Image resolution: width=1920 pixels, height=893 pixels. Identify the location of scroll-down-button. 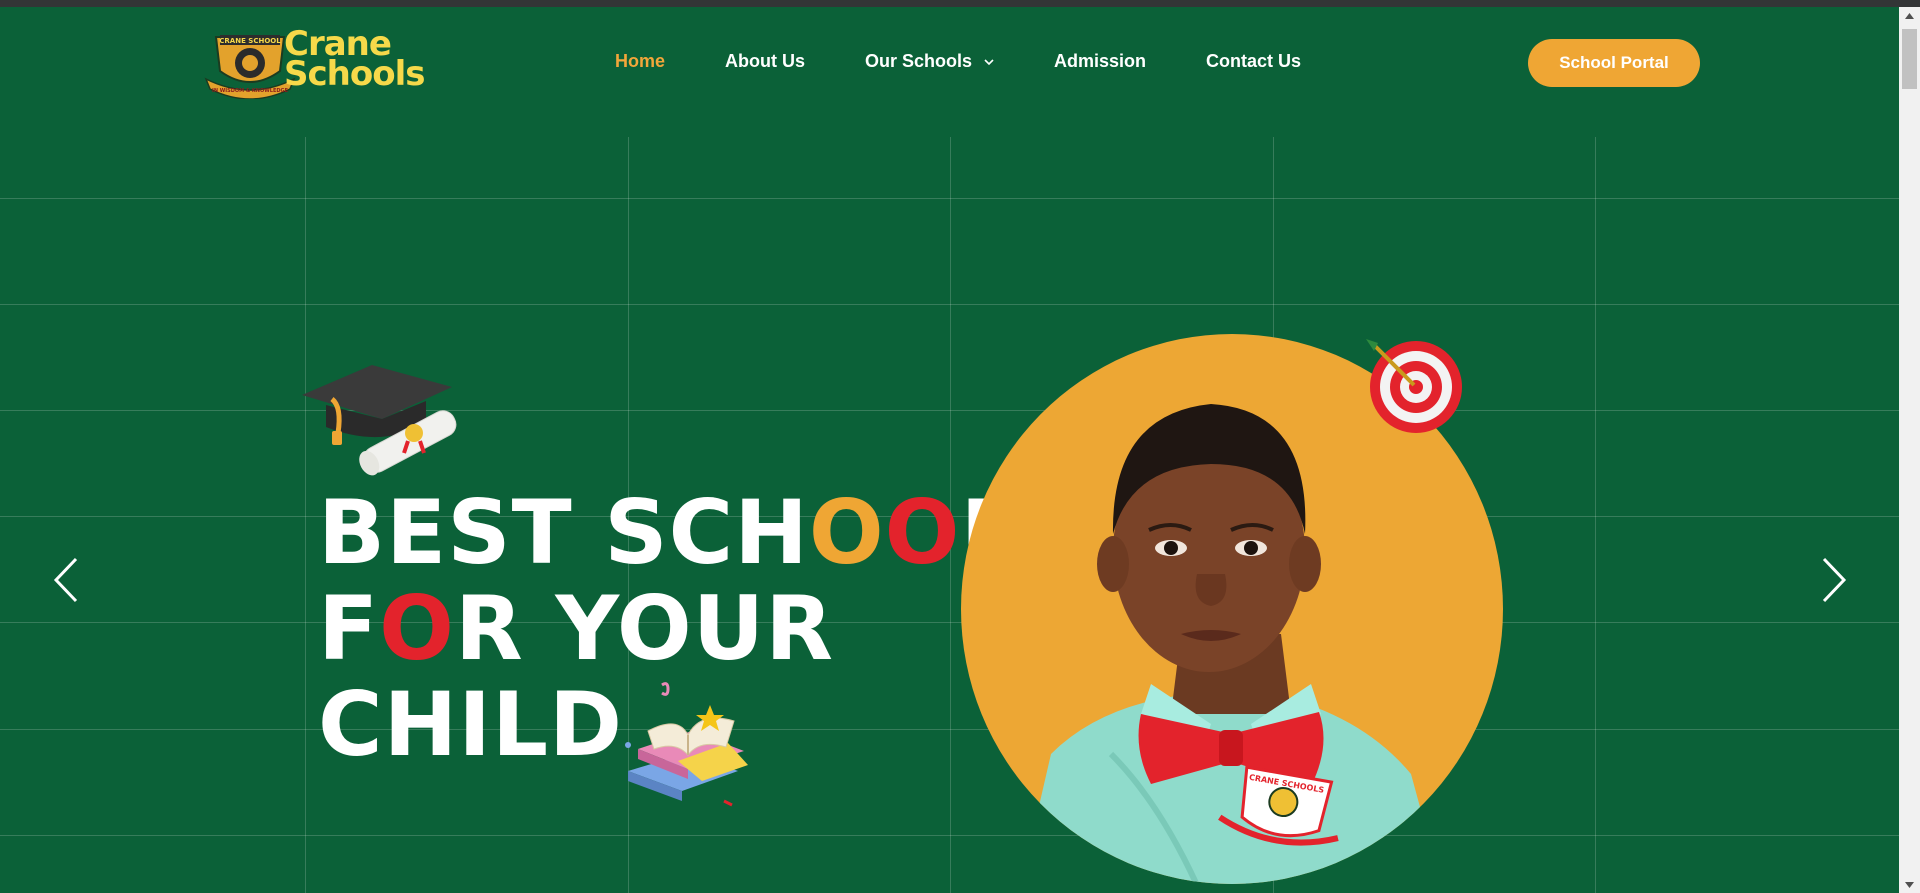
(1909, 884).